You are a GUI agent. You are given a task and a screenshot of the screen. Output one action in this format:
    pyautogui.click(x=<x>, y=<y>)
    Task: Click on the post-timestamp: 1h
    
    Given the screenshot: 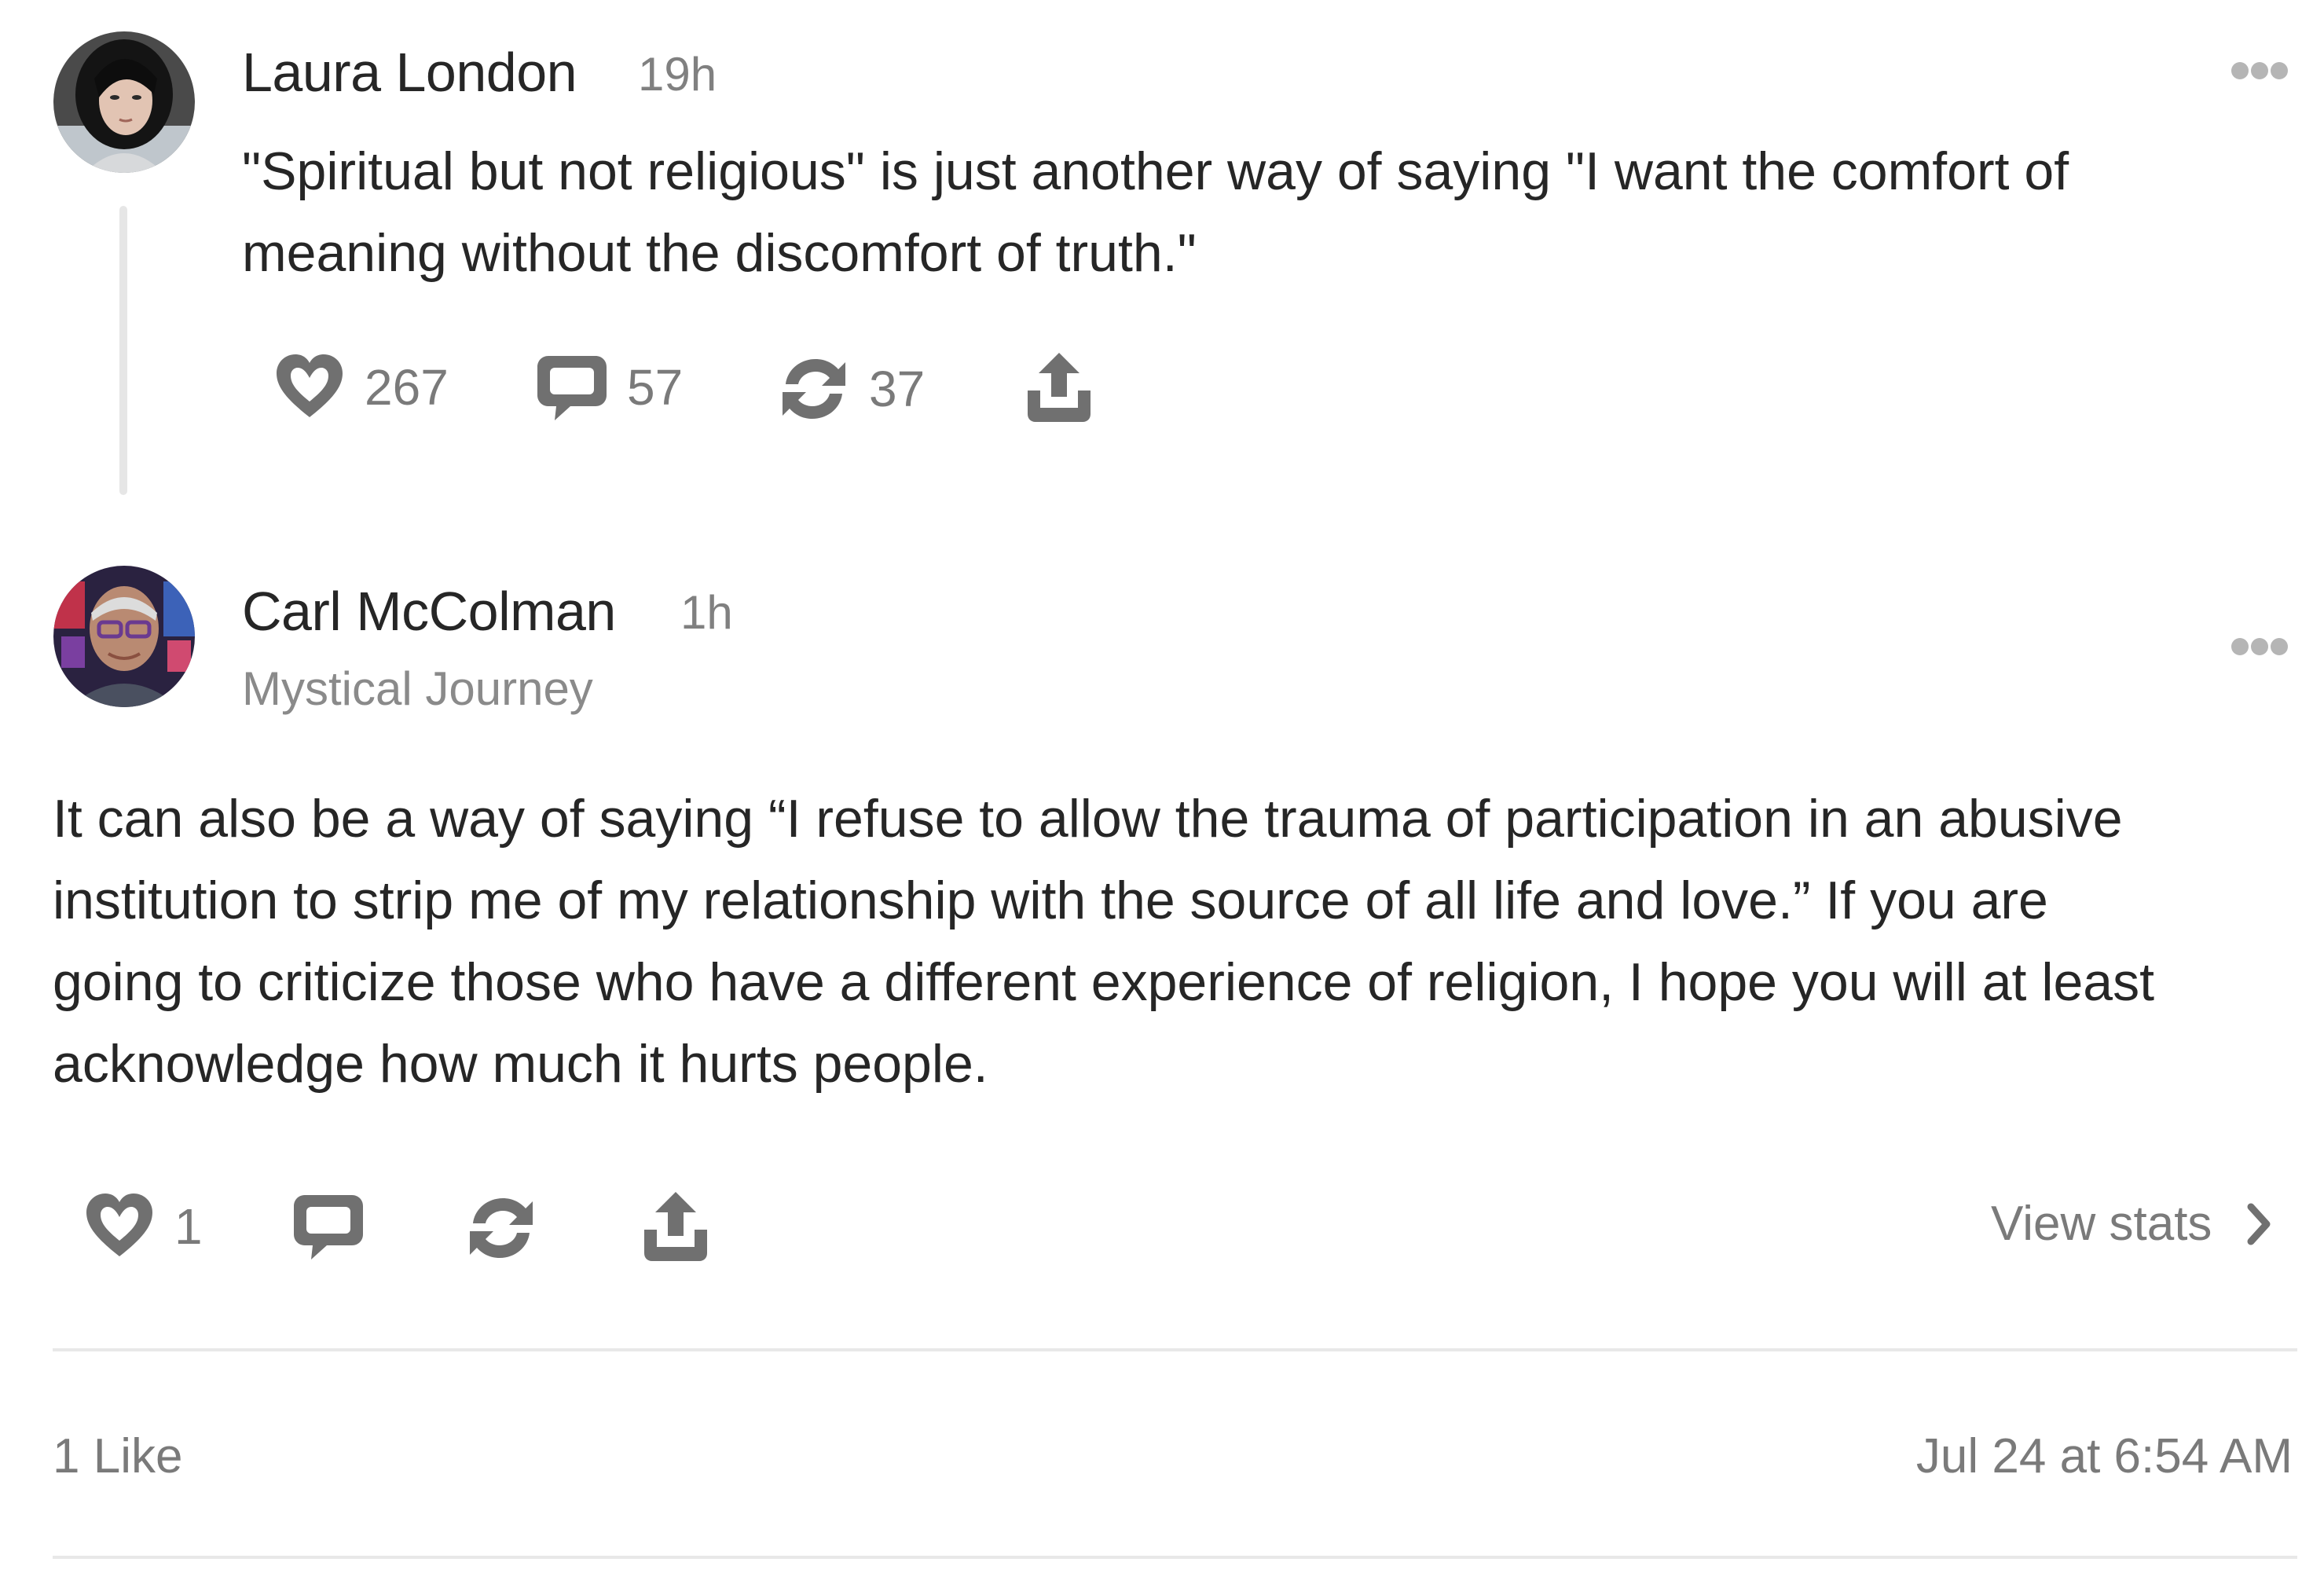 What is the action you would take?
    pyautogui.click(x=706, y=612)
    